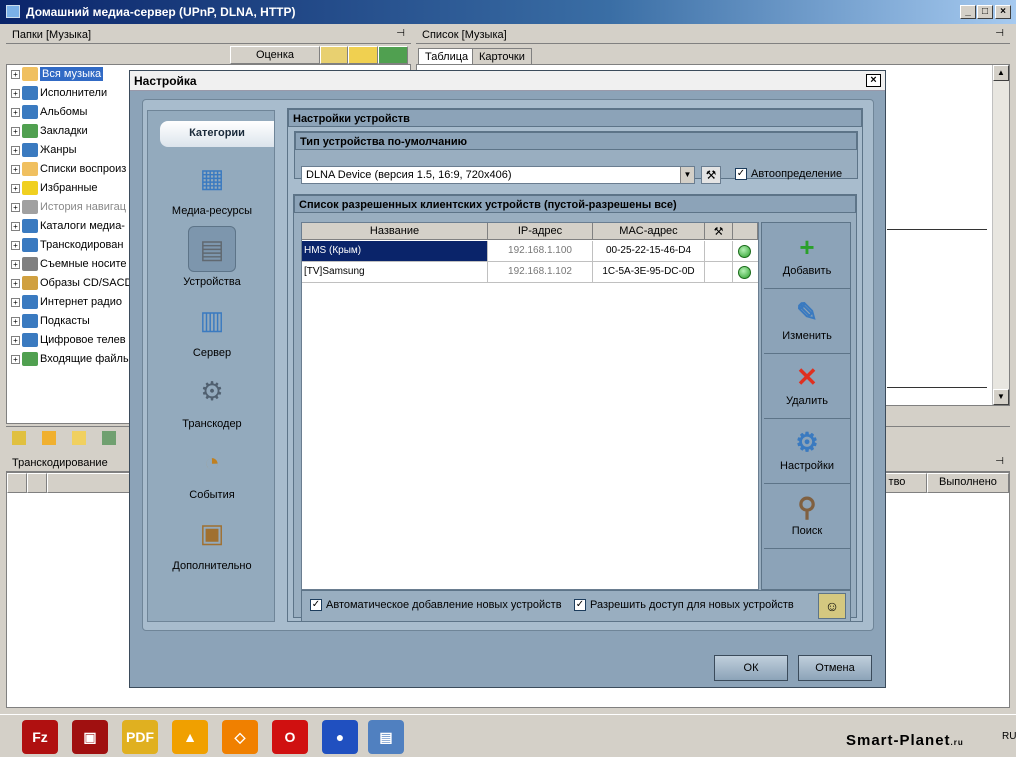 The width and height of the screenshot is (1016, 757). I want to click on category-item: ◔ События, so click(212, 474).